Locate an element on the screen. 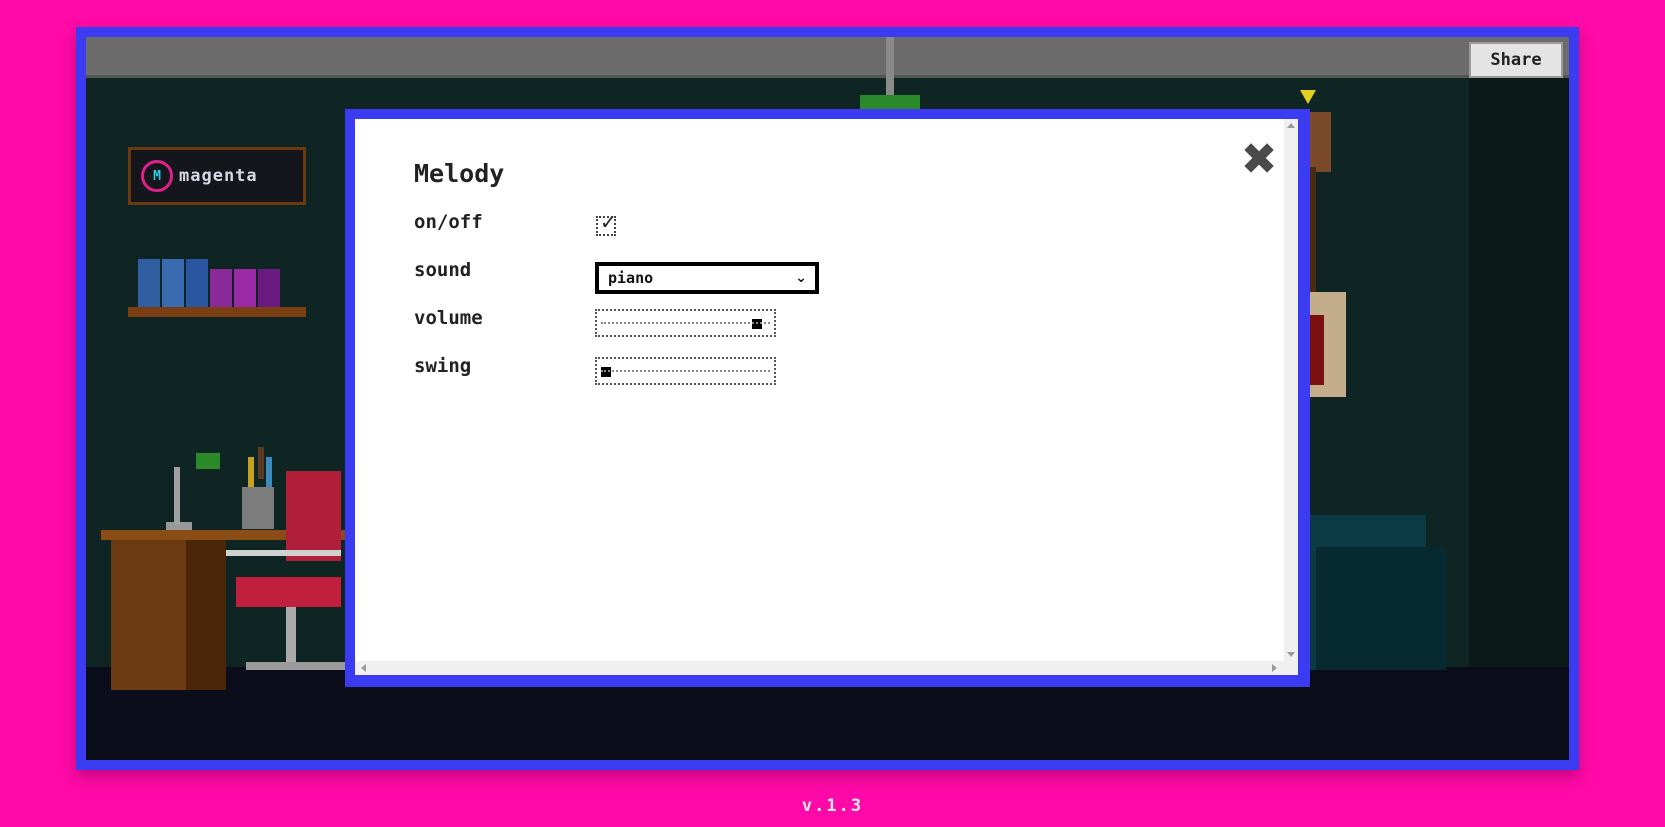  guitar-marker-icon is located at coordinates (1308, 97).